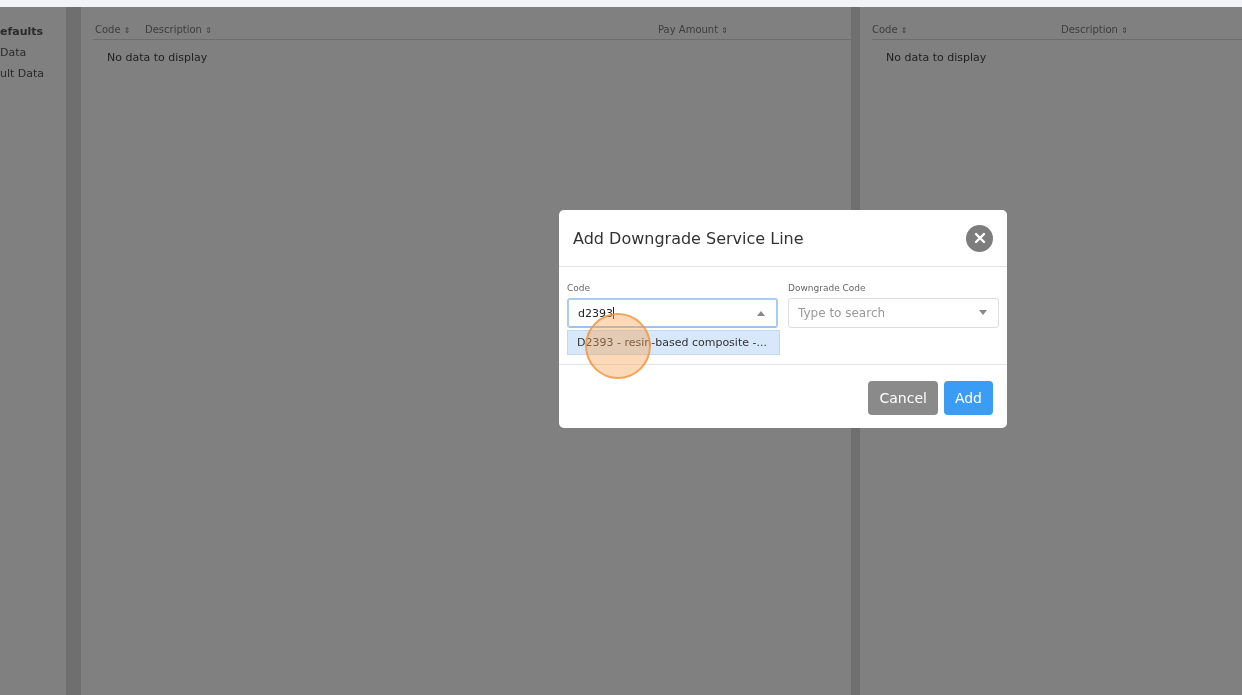 The width and height of the screenshot is (1242, 695). What do you see at coordinates (827, 288) in the screenshot?
I see `field-label: Downgrade Code` at bounding box center [827, 288].